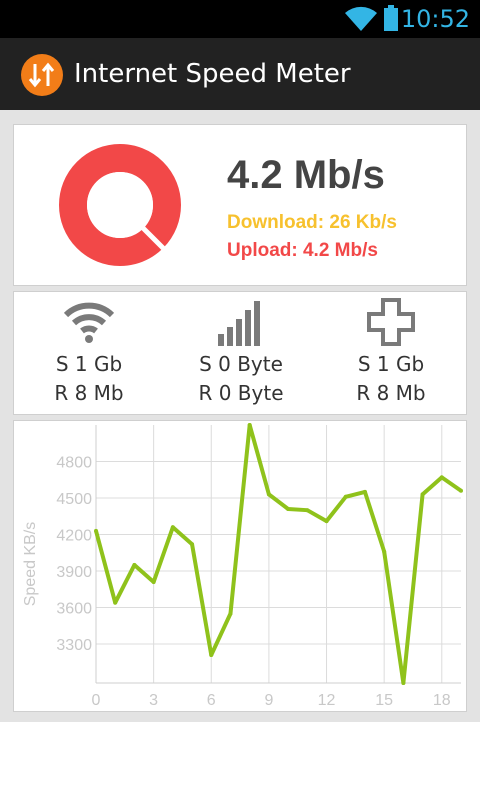  Describe the element at coordinates (42, 75) in the screenshot. I see `up-down-arrows-icon` at that location.